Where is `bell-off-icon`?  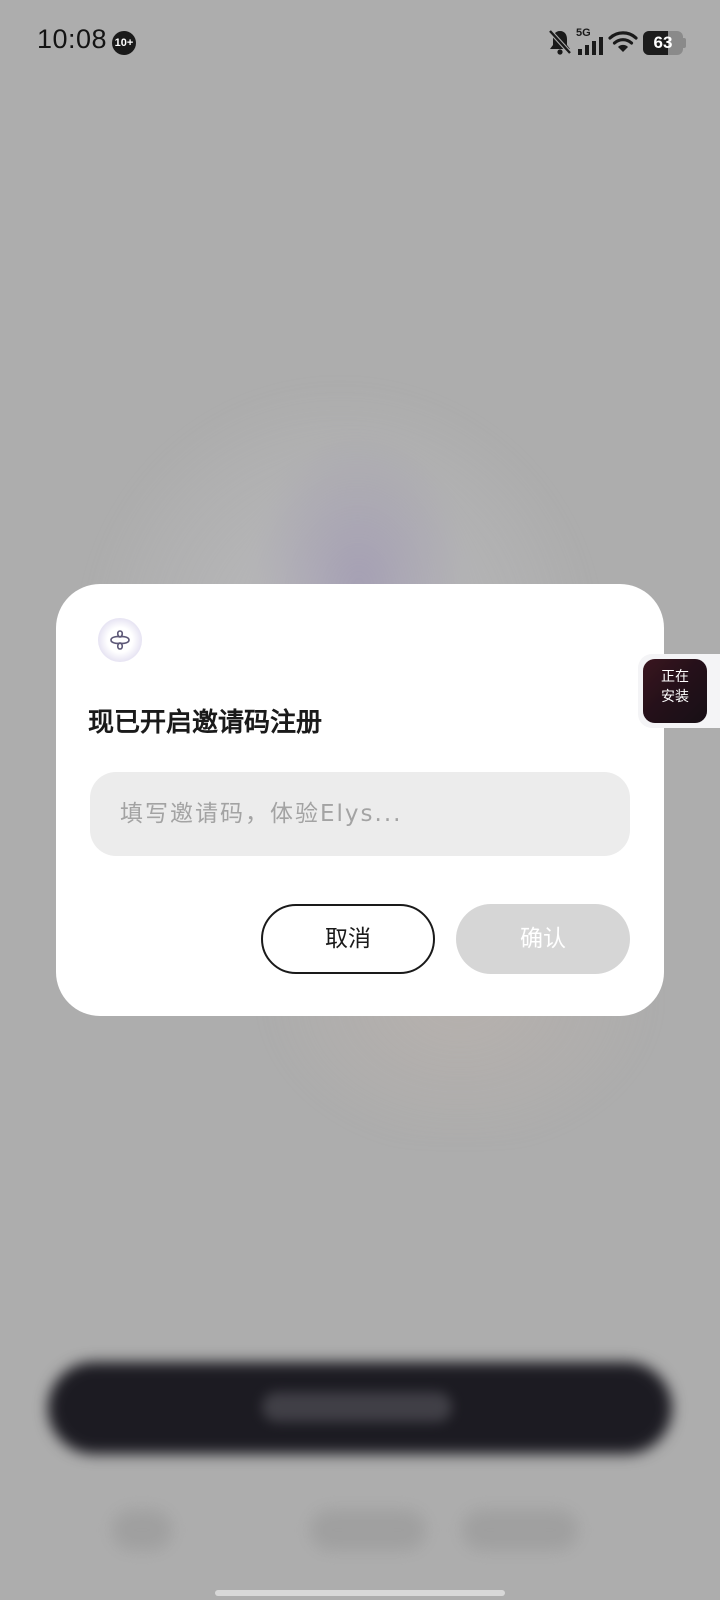
bell-off-icon is located at coordinates (560, 42).